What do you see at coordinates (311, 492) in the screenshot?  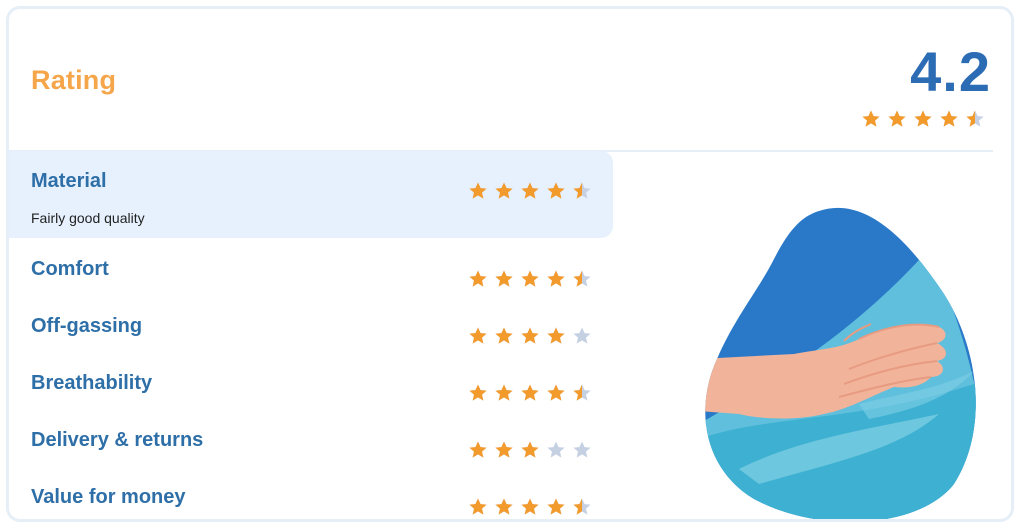 I see `rating-row-value-for-money: Value for money` at bounding box center [311, 492].